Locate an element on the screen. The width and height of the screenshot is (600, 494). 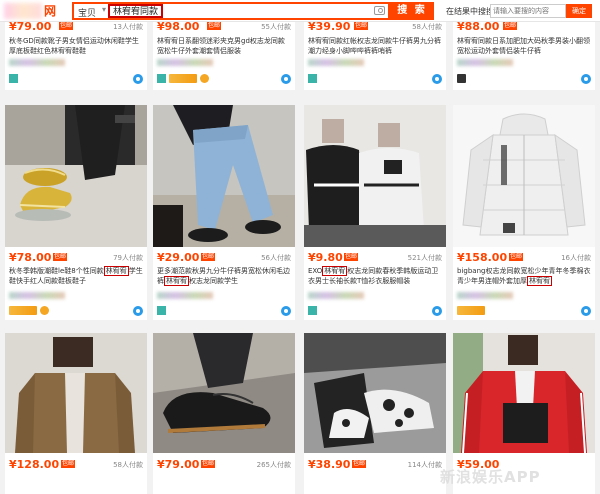
search-input: 林宥宥同款 is located at coordinates (136, 11).